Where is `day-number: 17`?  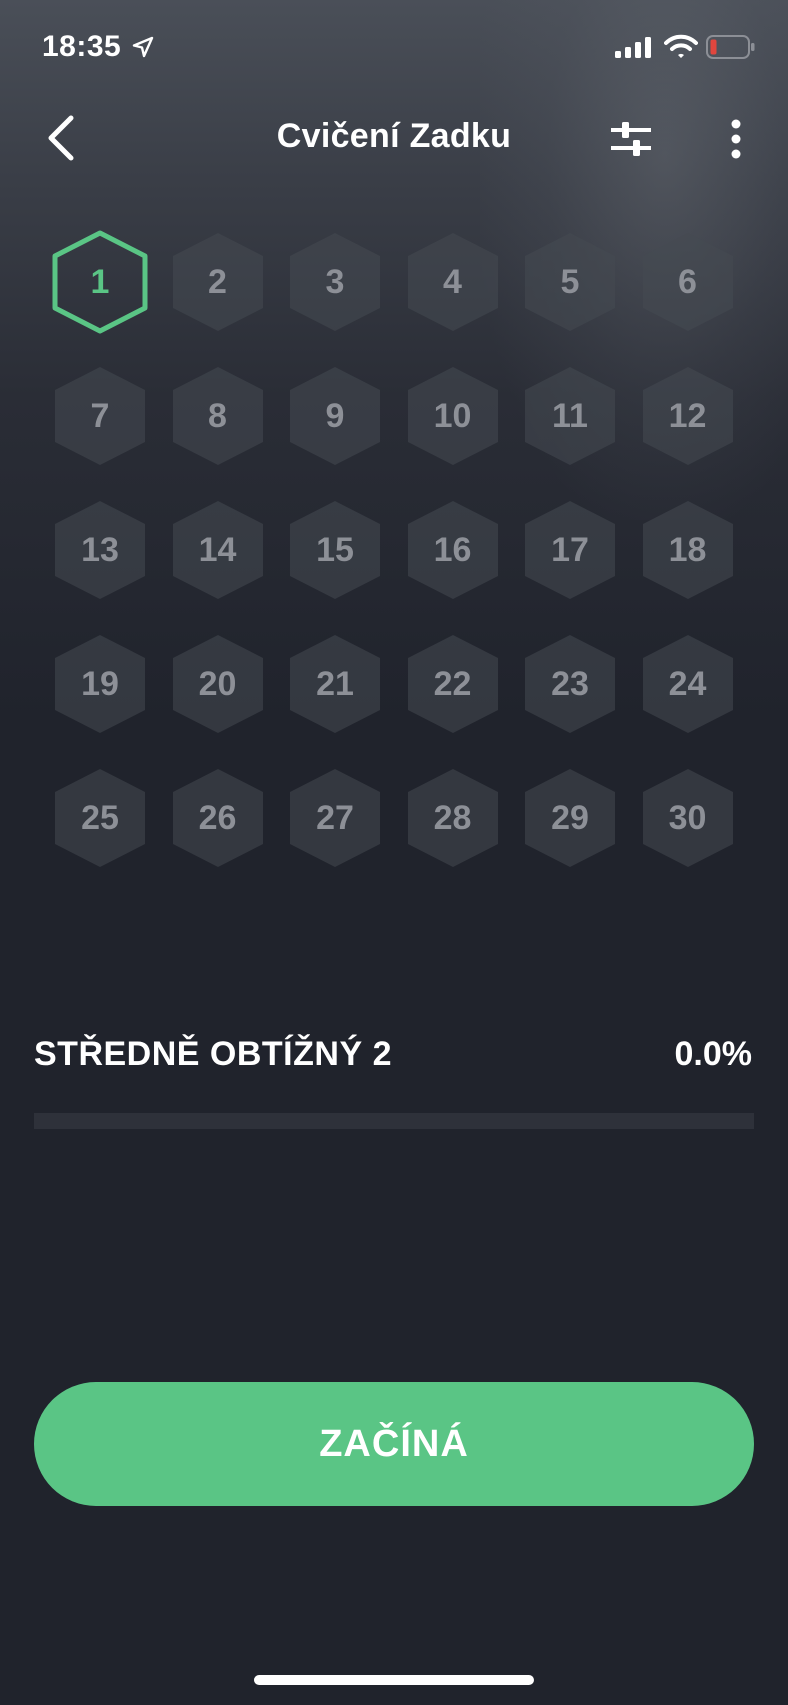 day-number: 17 is located at coordinates (570, 549).